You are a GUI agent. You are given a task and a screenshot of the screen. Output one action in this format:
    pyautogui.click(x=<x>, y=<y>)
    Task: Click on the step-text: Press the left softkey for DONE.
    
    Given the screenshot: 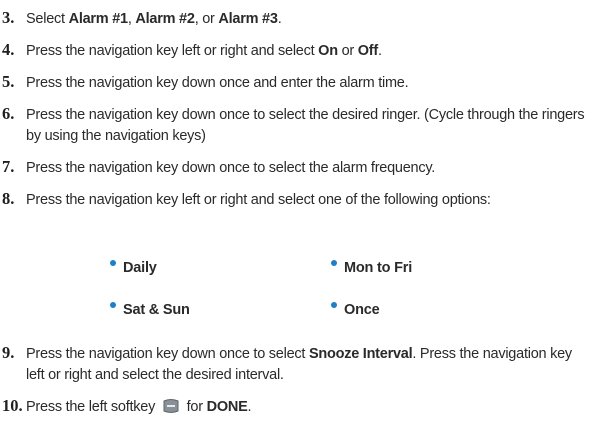 What is the action you would take?
    pyautogui.click(x=139, y=407)
    